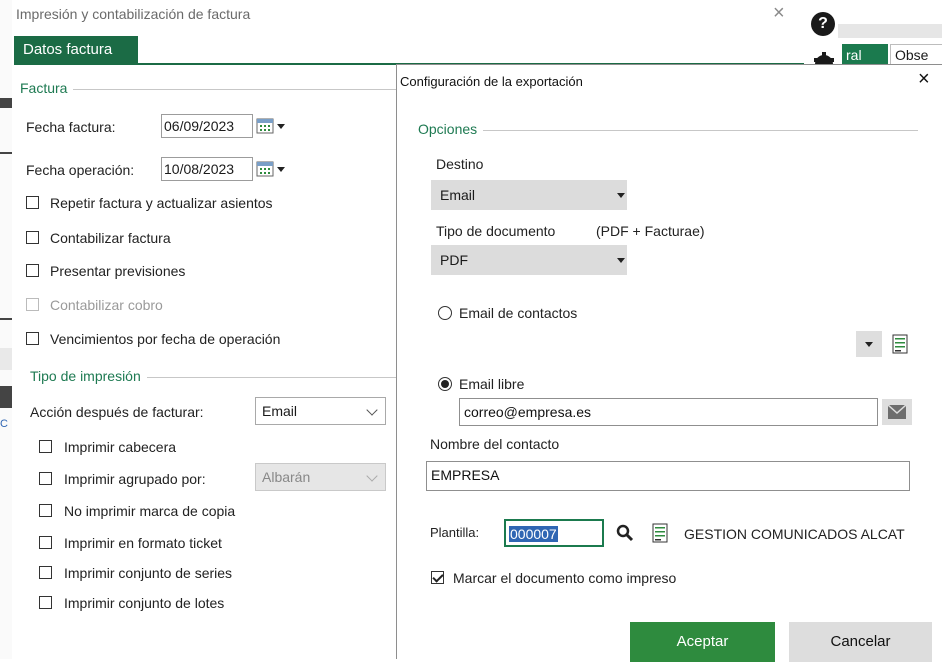 This screenshot has width=942, height=662. I want to click on agrupado-select: Albarán, so click(320, 477).